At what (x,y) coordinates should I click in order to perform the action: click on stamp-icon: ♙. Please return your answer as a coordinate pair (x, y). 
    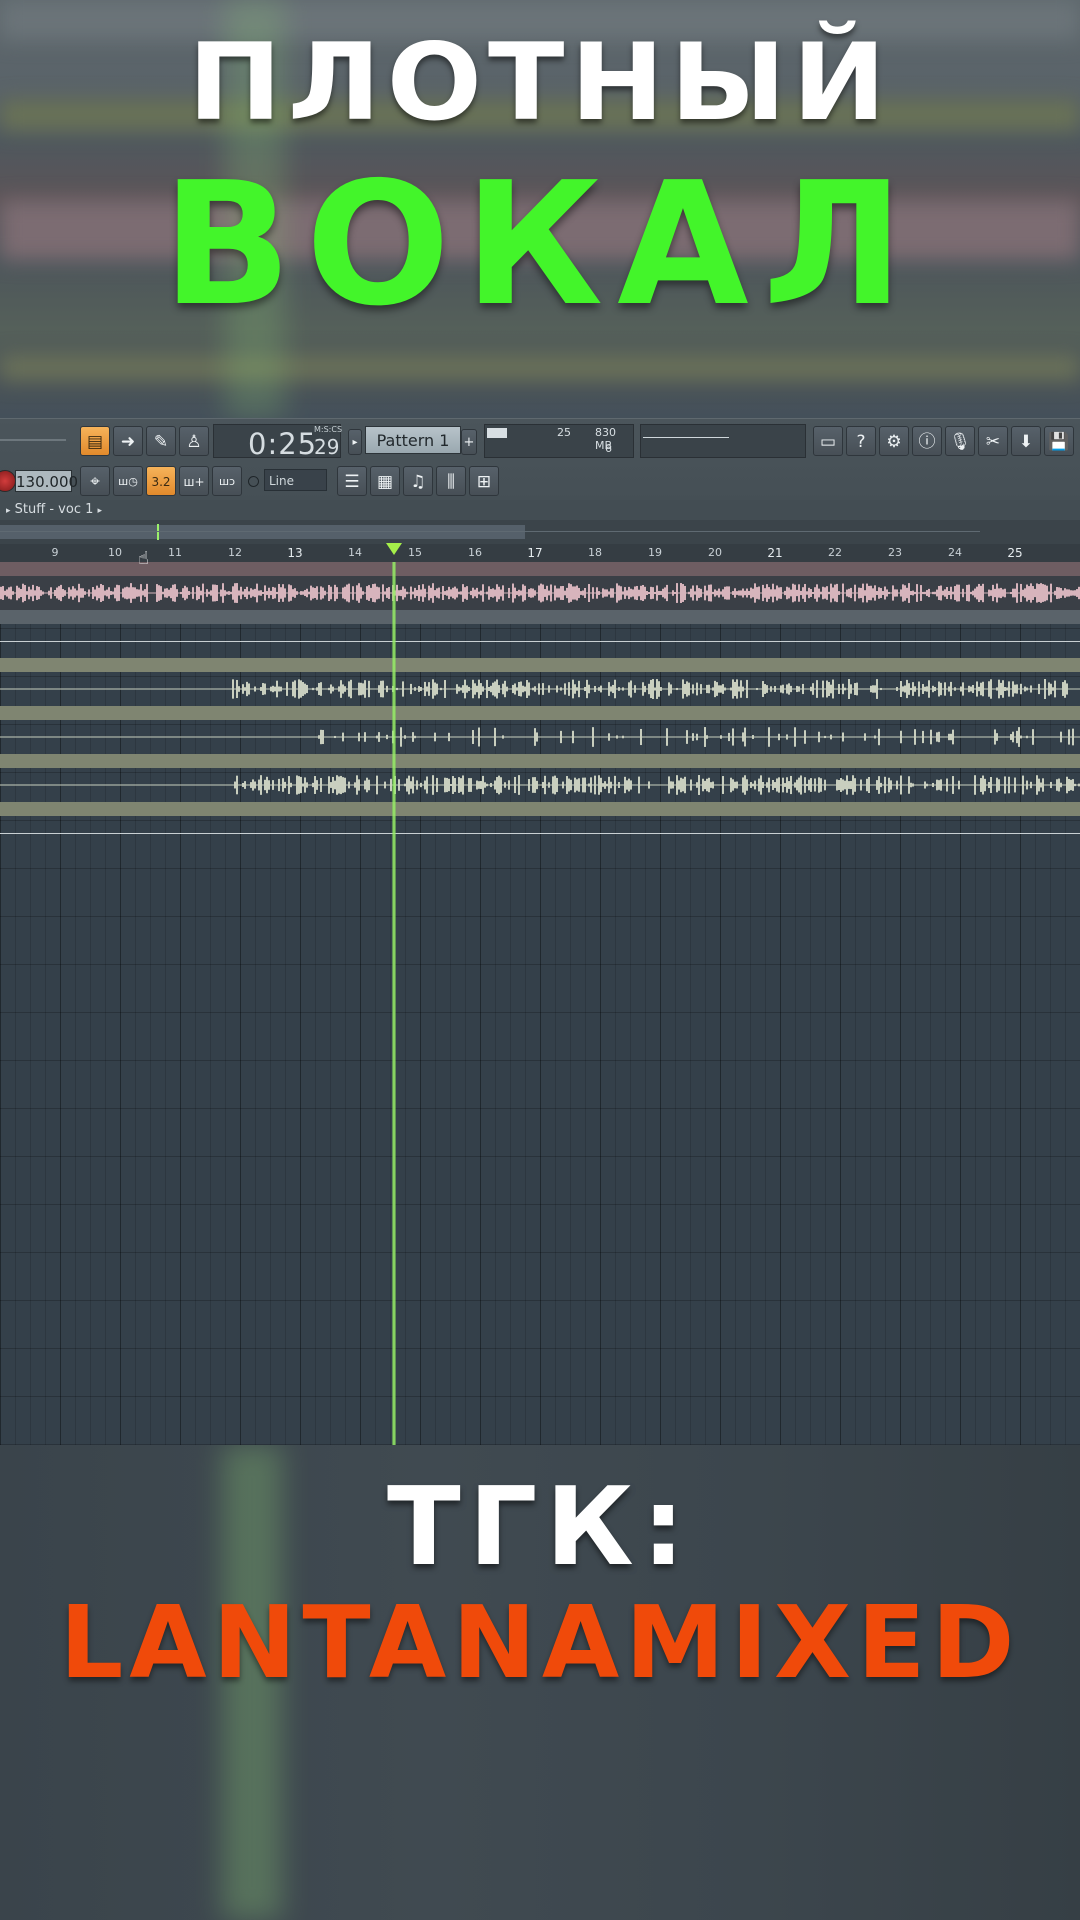
    Looking at the image, I should click on (194, 441).